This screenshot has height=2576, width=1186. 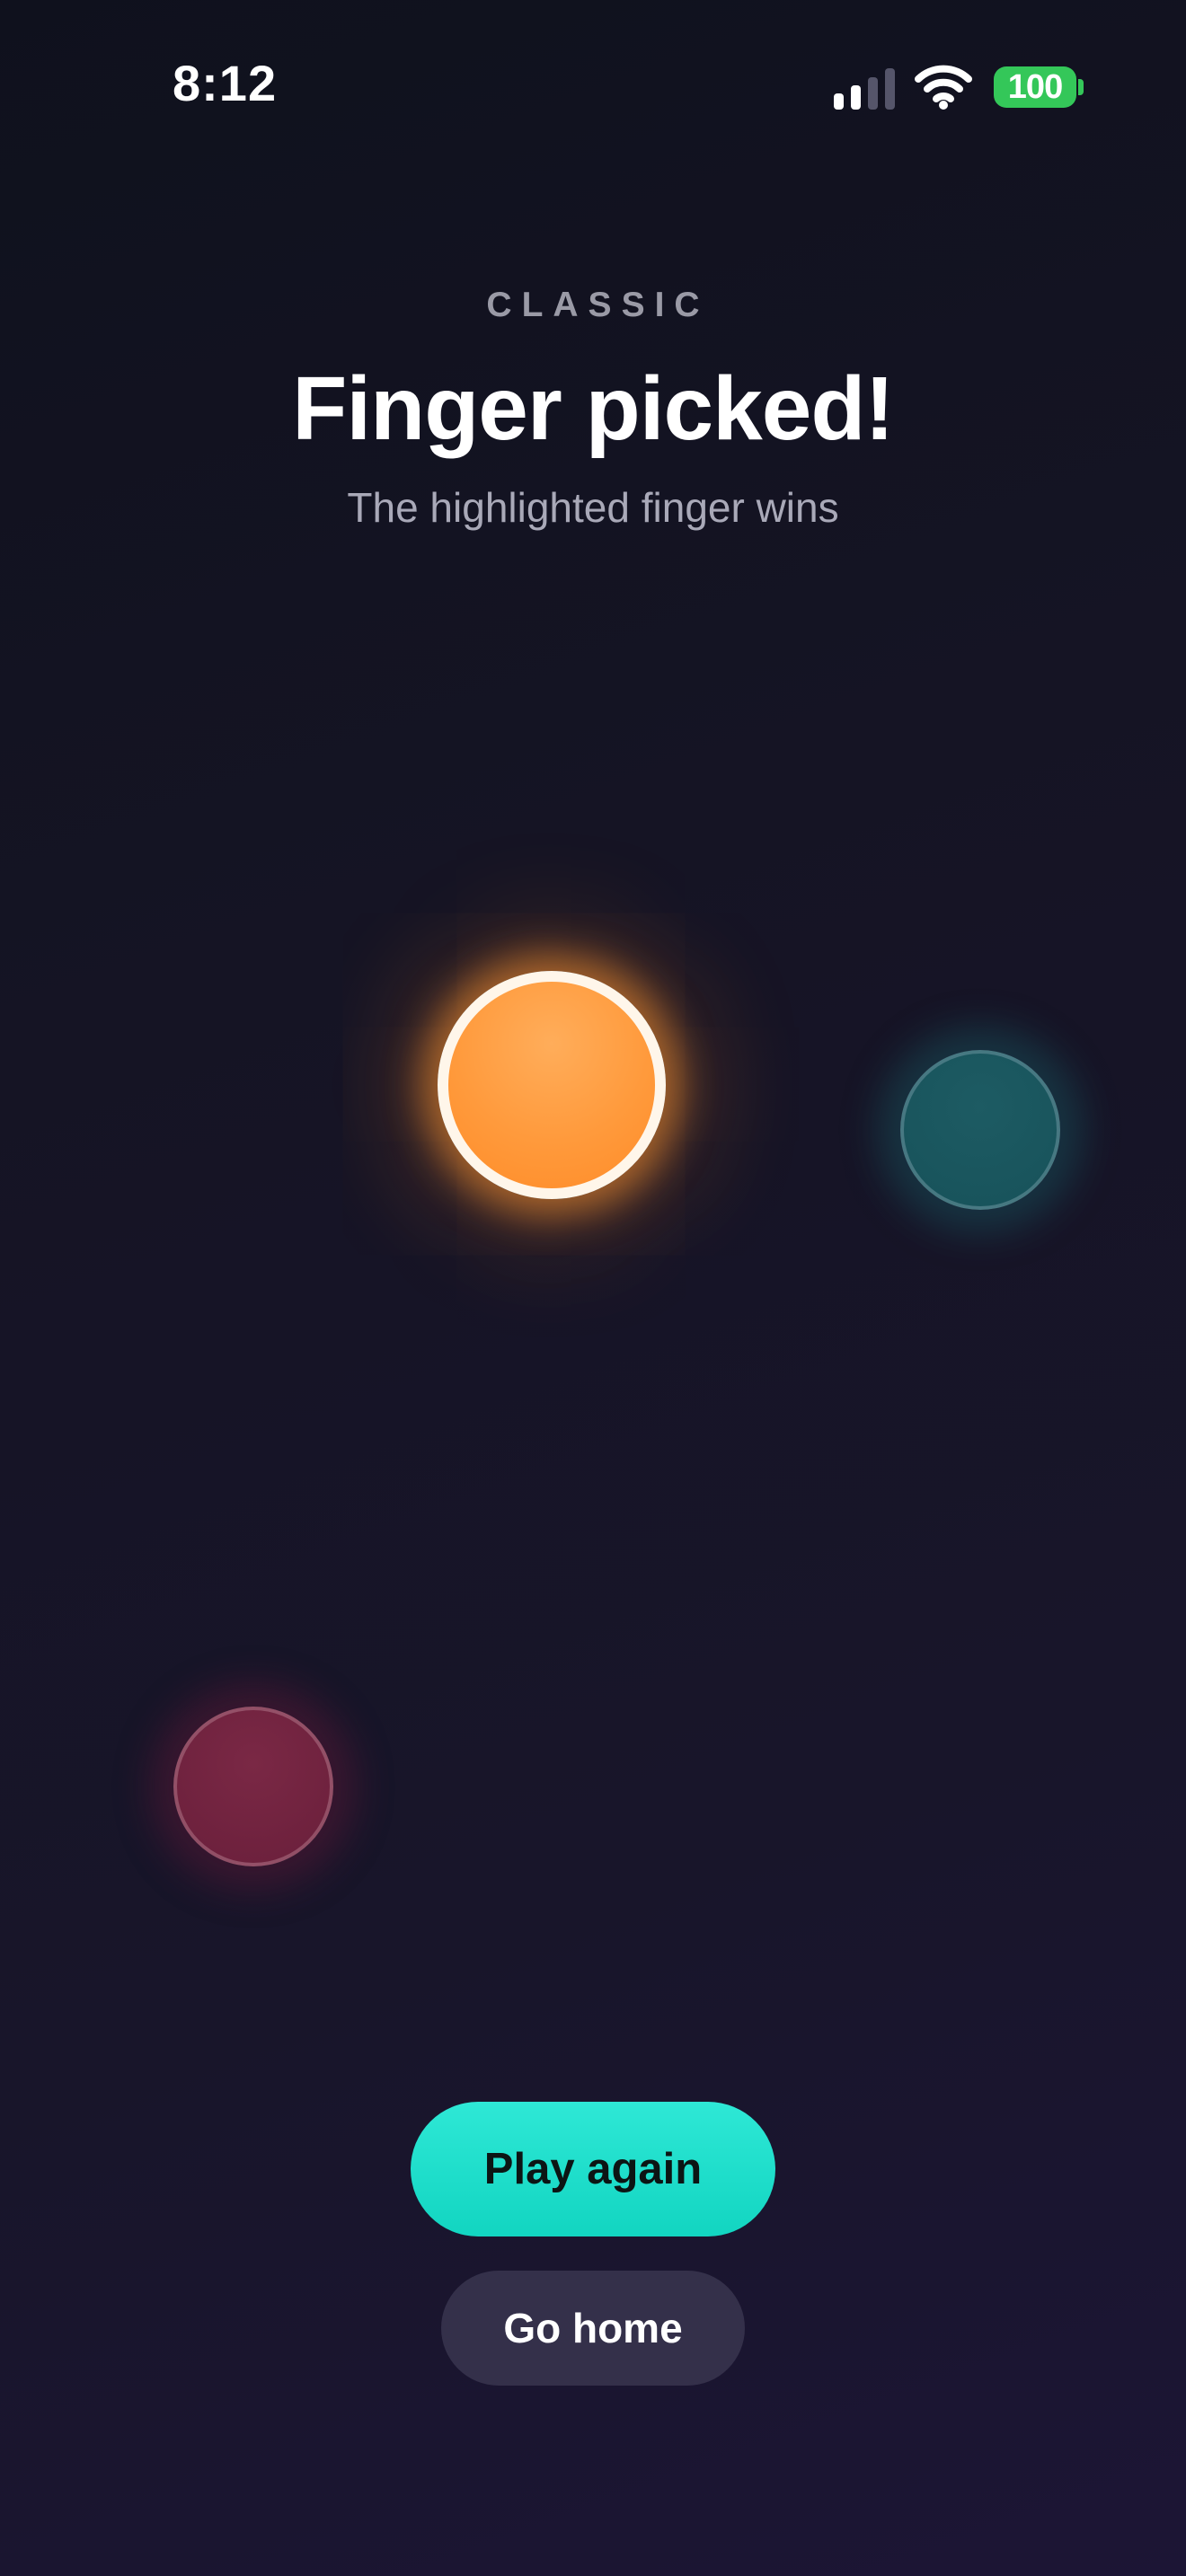 What do you see at coordinates (593, 81) in the screenshot?
I see `status-bar: 8:12 100` at bounding box center [593, 81].